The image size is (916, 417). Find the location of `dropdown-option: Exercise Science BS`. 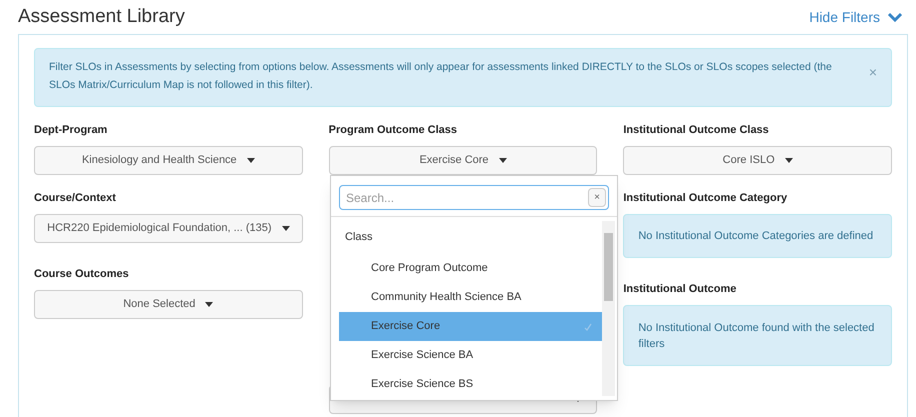

dropdown-option: Exercise Science BS is located at coordinates (470, 384).